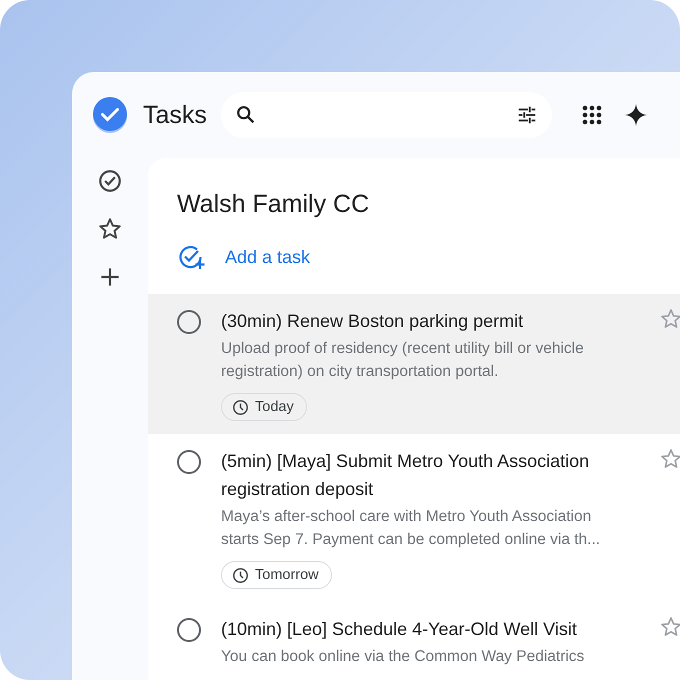 Image resolution: width=680 pixels, height=680 pixels. What do you see at coordinates (264, 407) in the screenshot?
I see `due-date-chip: Today` at bounding box center [264, 407].